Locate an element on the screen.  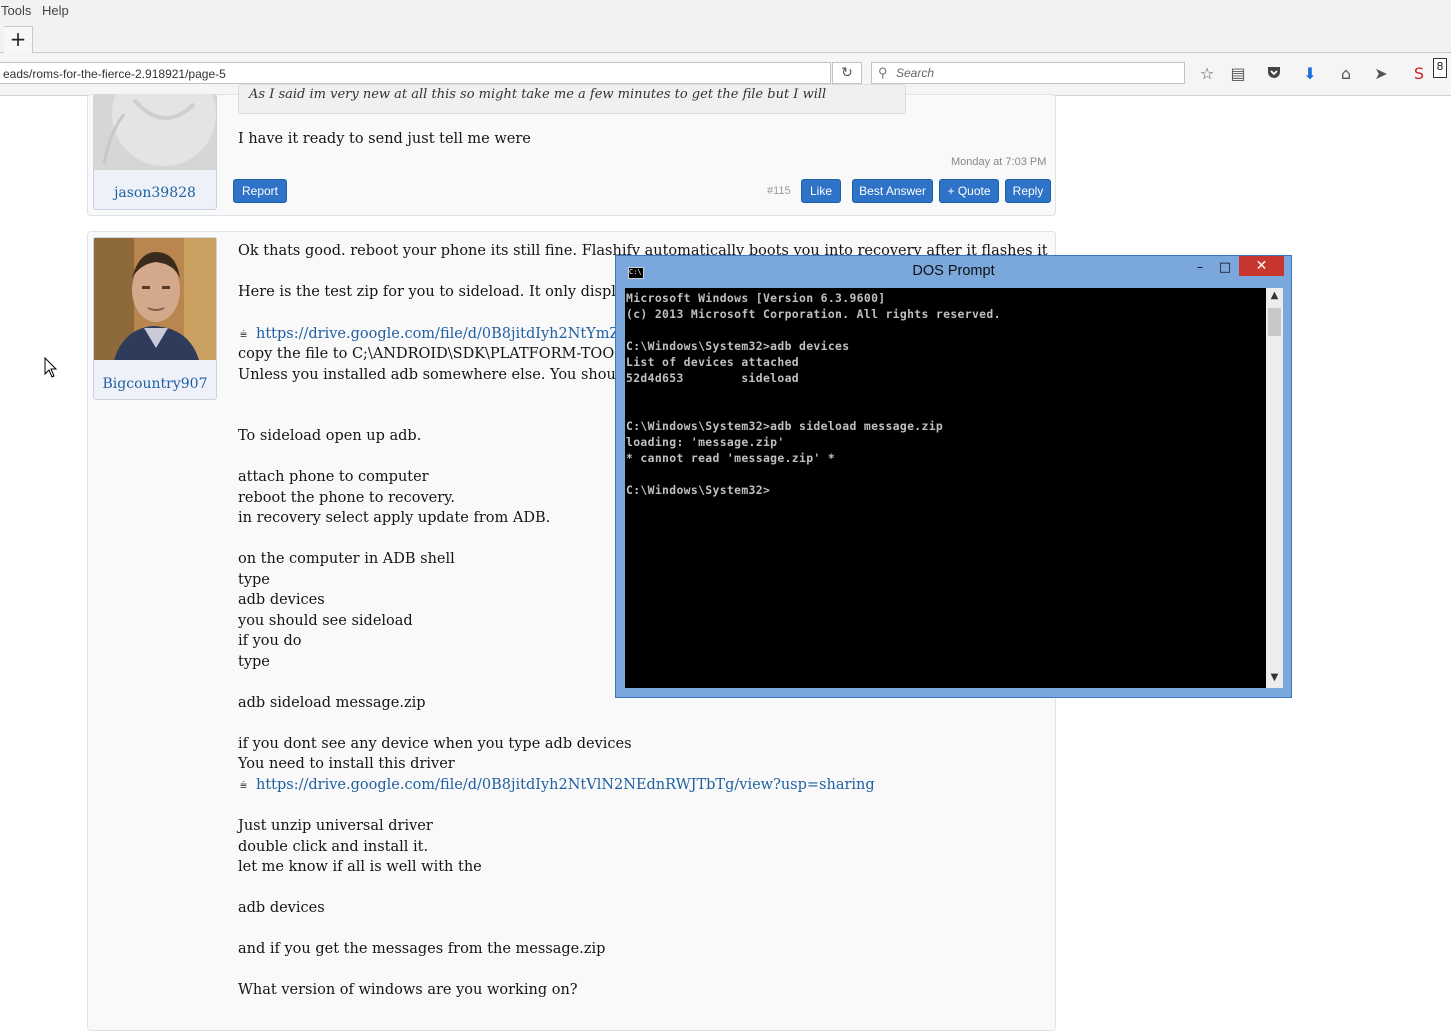
console-scrollbar: ▲ ▼ is located at coordinates (1274, 488).